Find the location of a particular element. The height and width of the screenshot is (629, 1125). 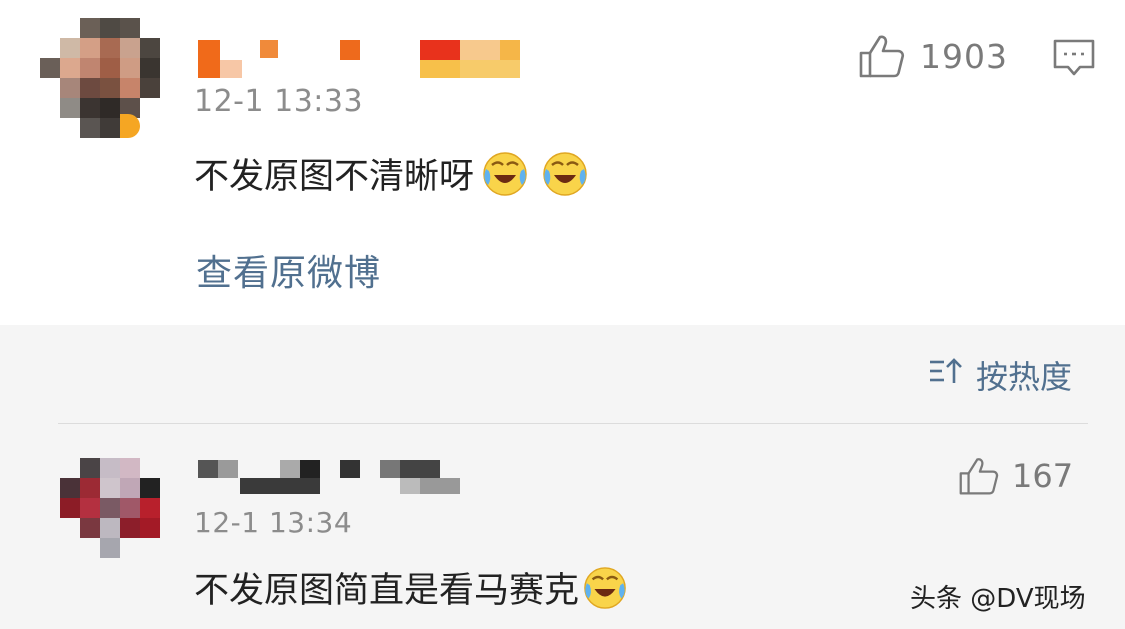

username-redacted is located at coordinates (363, 61).